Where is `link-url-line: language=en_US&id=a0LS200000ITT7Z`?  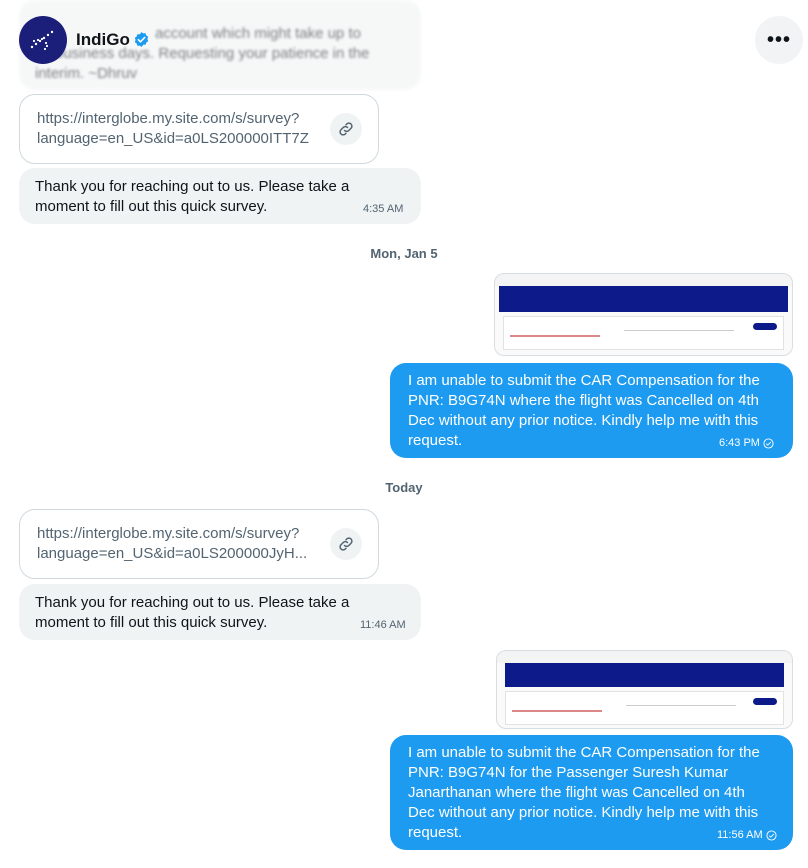
link-url-line: language=en_US&id=a0LS200000ITT7Z is located at coordinates (173, 138).